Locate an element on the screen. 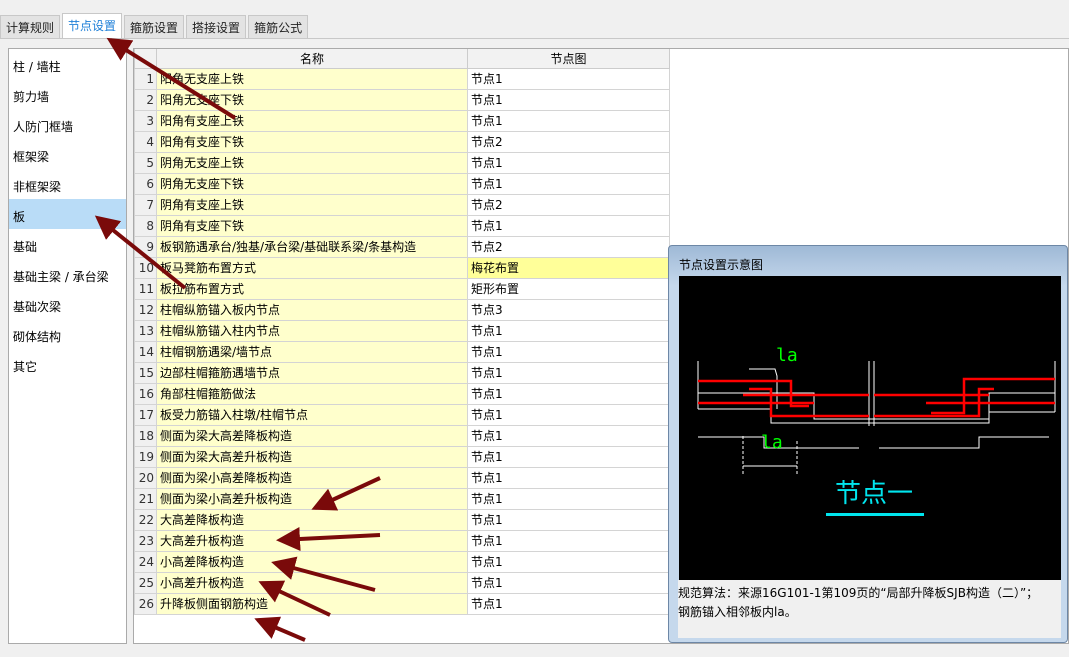  table-row: 23 大高差升板构造 节点1 is located at coordinates (402, 540).